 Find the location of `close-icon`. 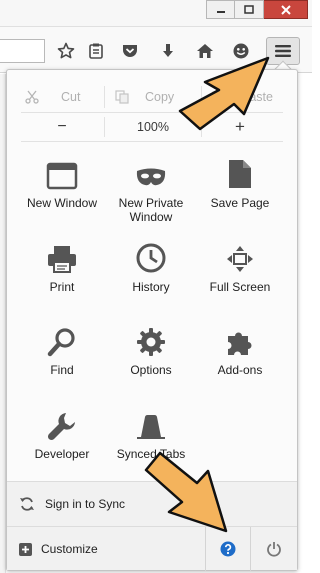

close-icon is located at coordinates (285, 9).